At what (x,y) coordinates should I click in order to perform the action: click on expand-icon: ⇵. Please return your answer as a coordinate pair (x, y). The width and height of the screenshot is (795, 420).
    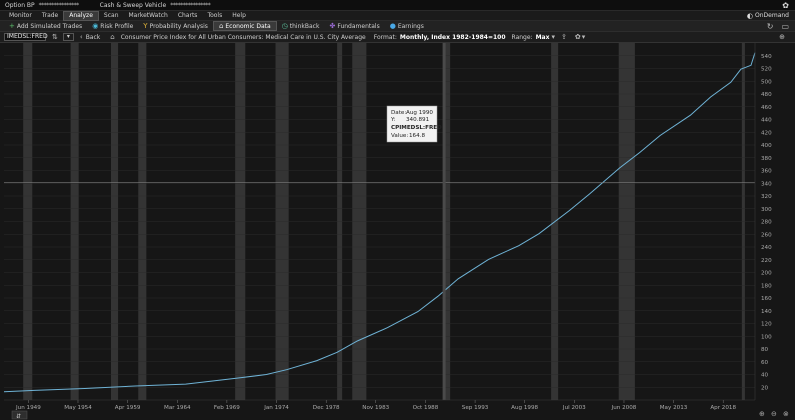
    Looking at the image, I should click on (18, 416).